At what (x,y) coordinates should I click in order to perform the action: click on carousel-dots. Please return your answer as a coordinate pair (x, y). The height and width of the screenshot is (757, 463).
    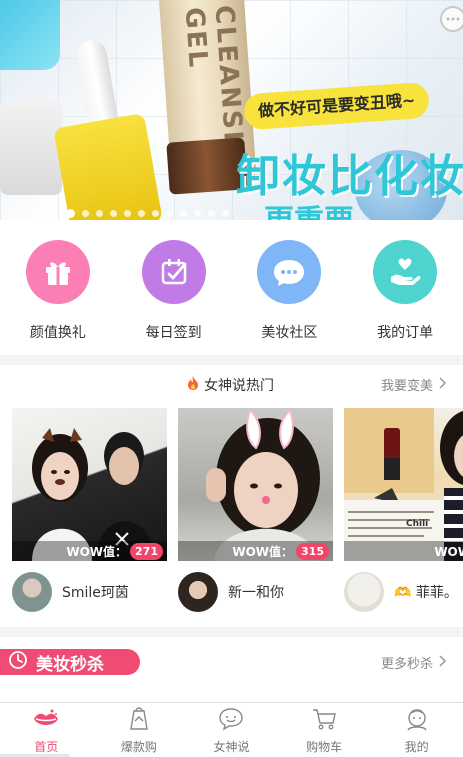
    Looking at the image, I should click on (147, 213).